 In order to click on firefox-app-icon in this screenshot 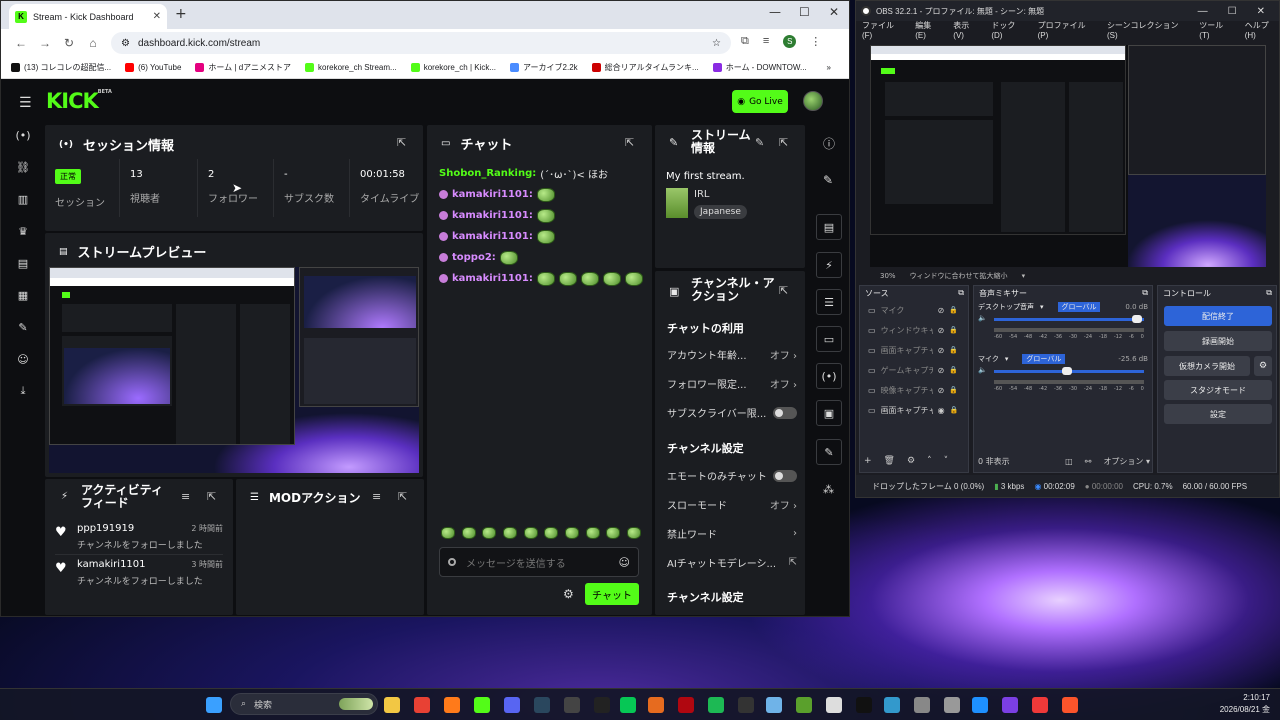, I will do `click(452, 705)`.